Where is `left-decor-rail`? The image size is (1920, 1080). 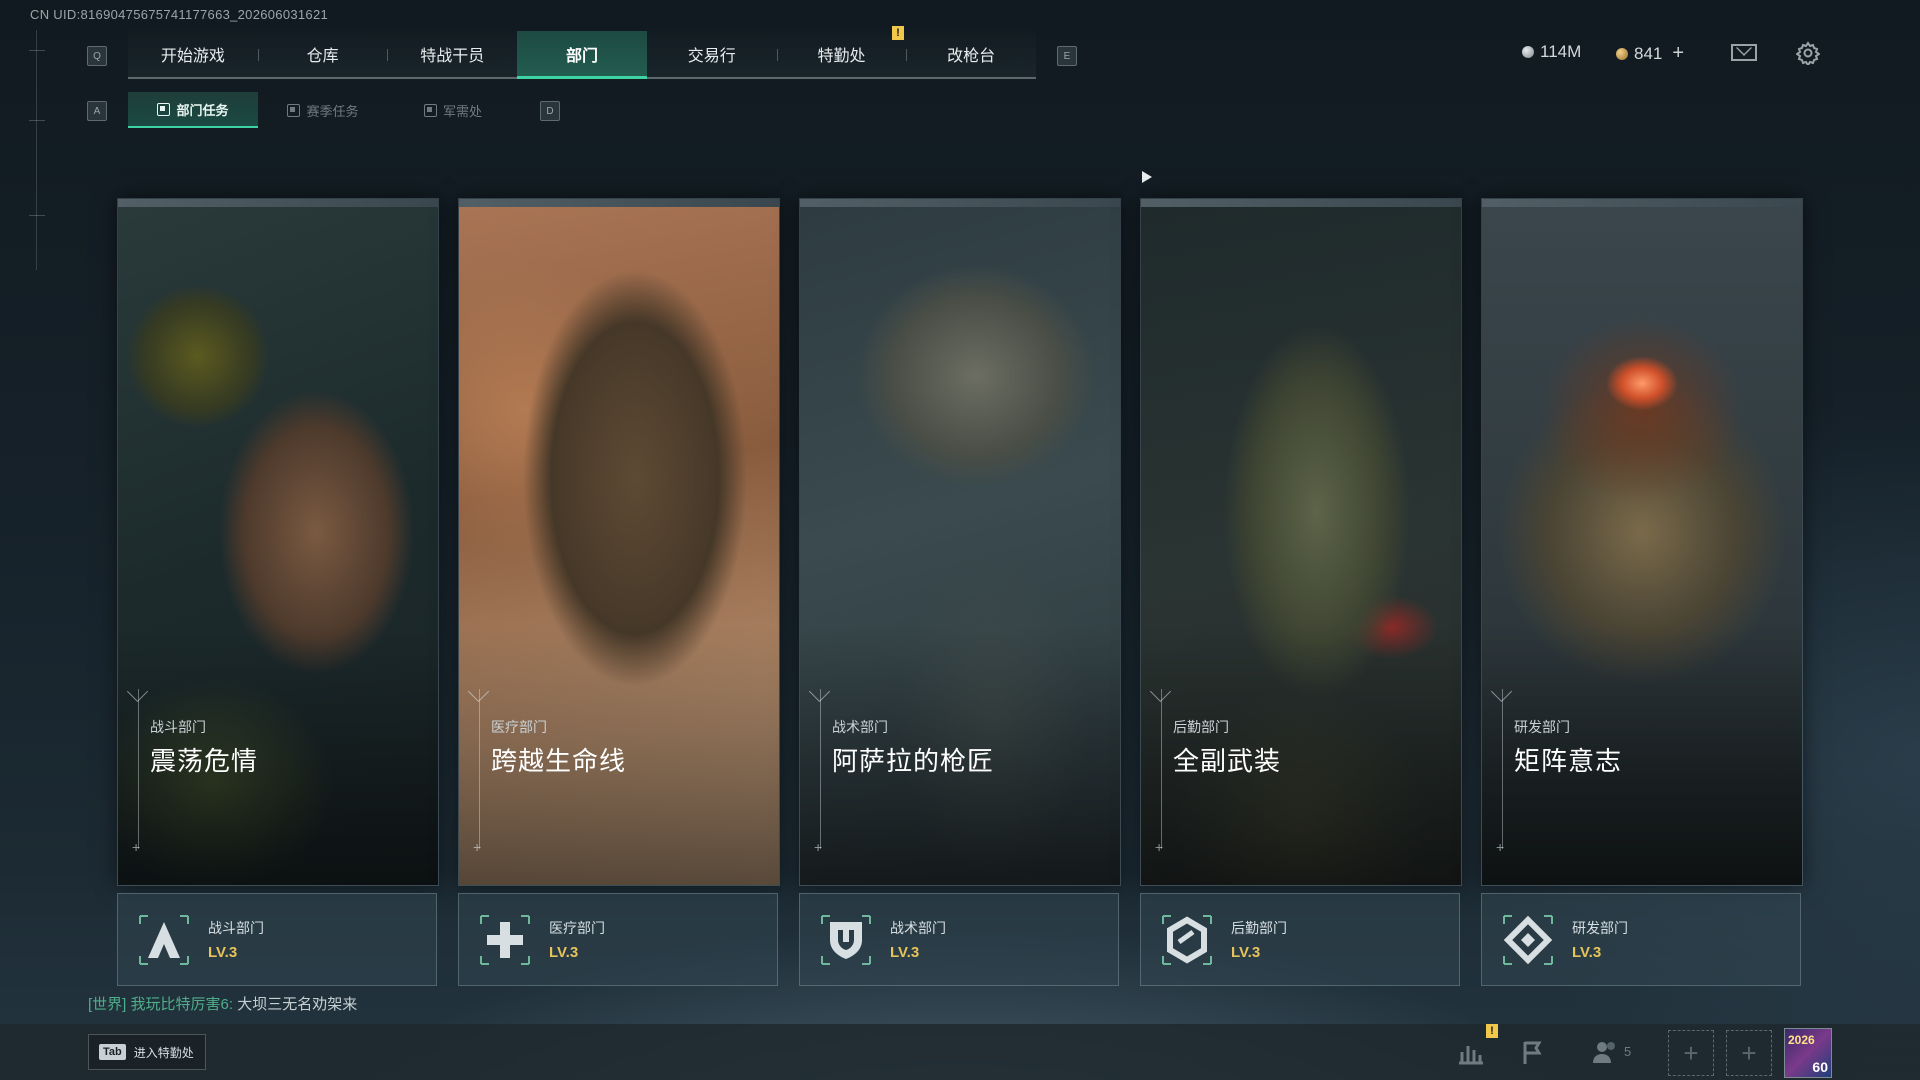
left-decor-rail is located at coordinates (40, 150).